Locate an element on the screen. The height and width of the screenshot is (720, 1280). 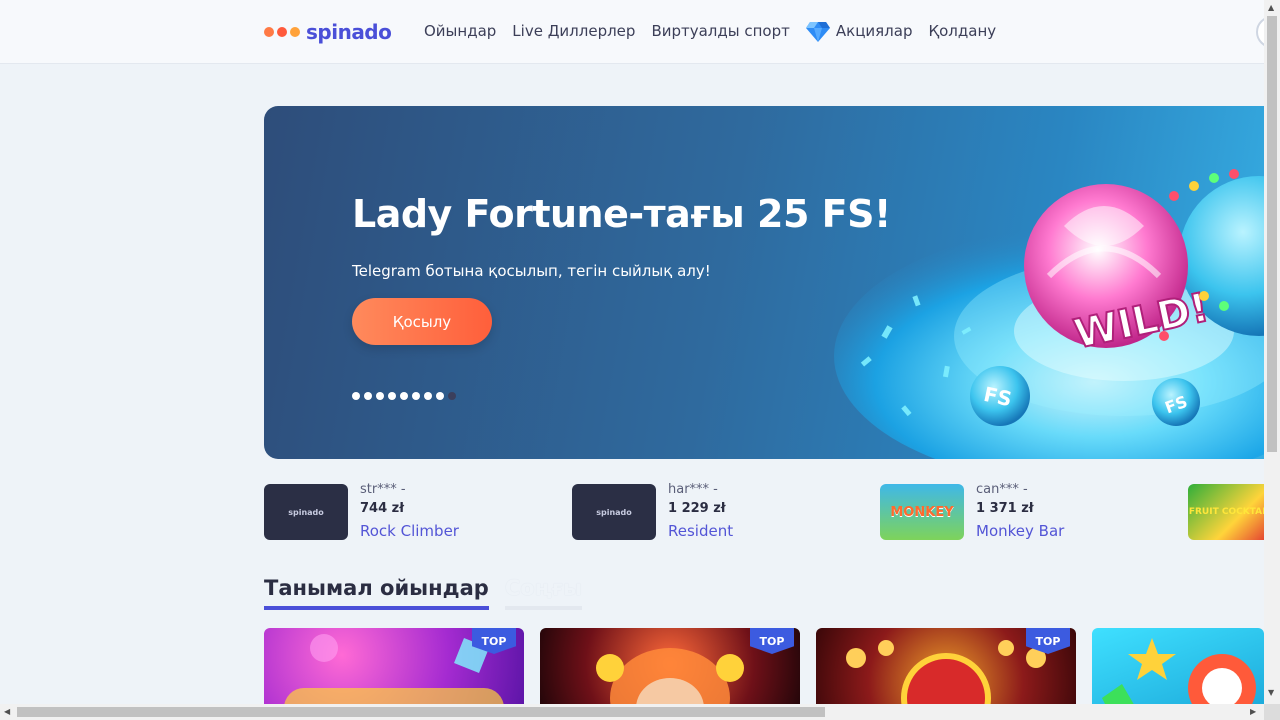
nav-label: Акциялар is located at coordinates (874, 31).